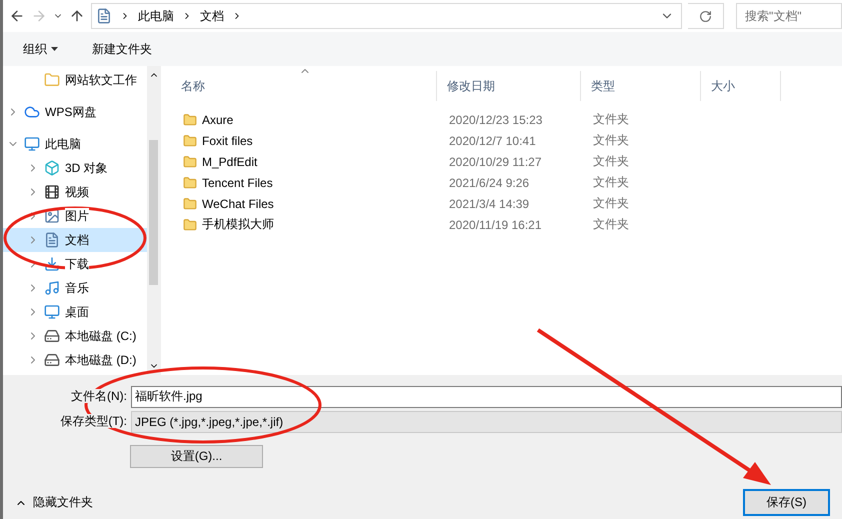 Image resolution: width=842 pixels, height=519 pixels. Describe the element at coordinates (789, 16) in the screenshot. I see `search-field: 搜索"文档"` at that location.